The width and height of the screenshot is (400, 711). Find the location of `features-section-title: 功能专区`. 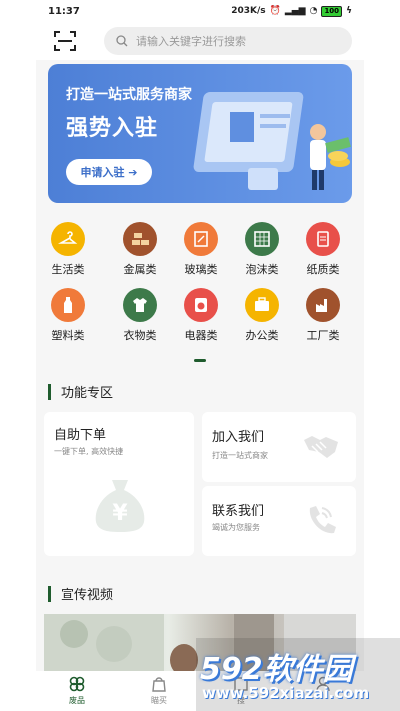

features-section-title: 功能专区 is located at coordinates (80, 391).